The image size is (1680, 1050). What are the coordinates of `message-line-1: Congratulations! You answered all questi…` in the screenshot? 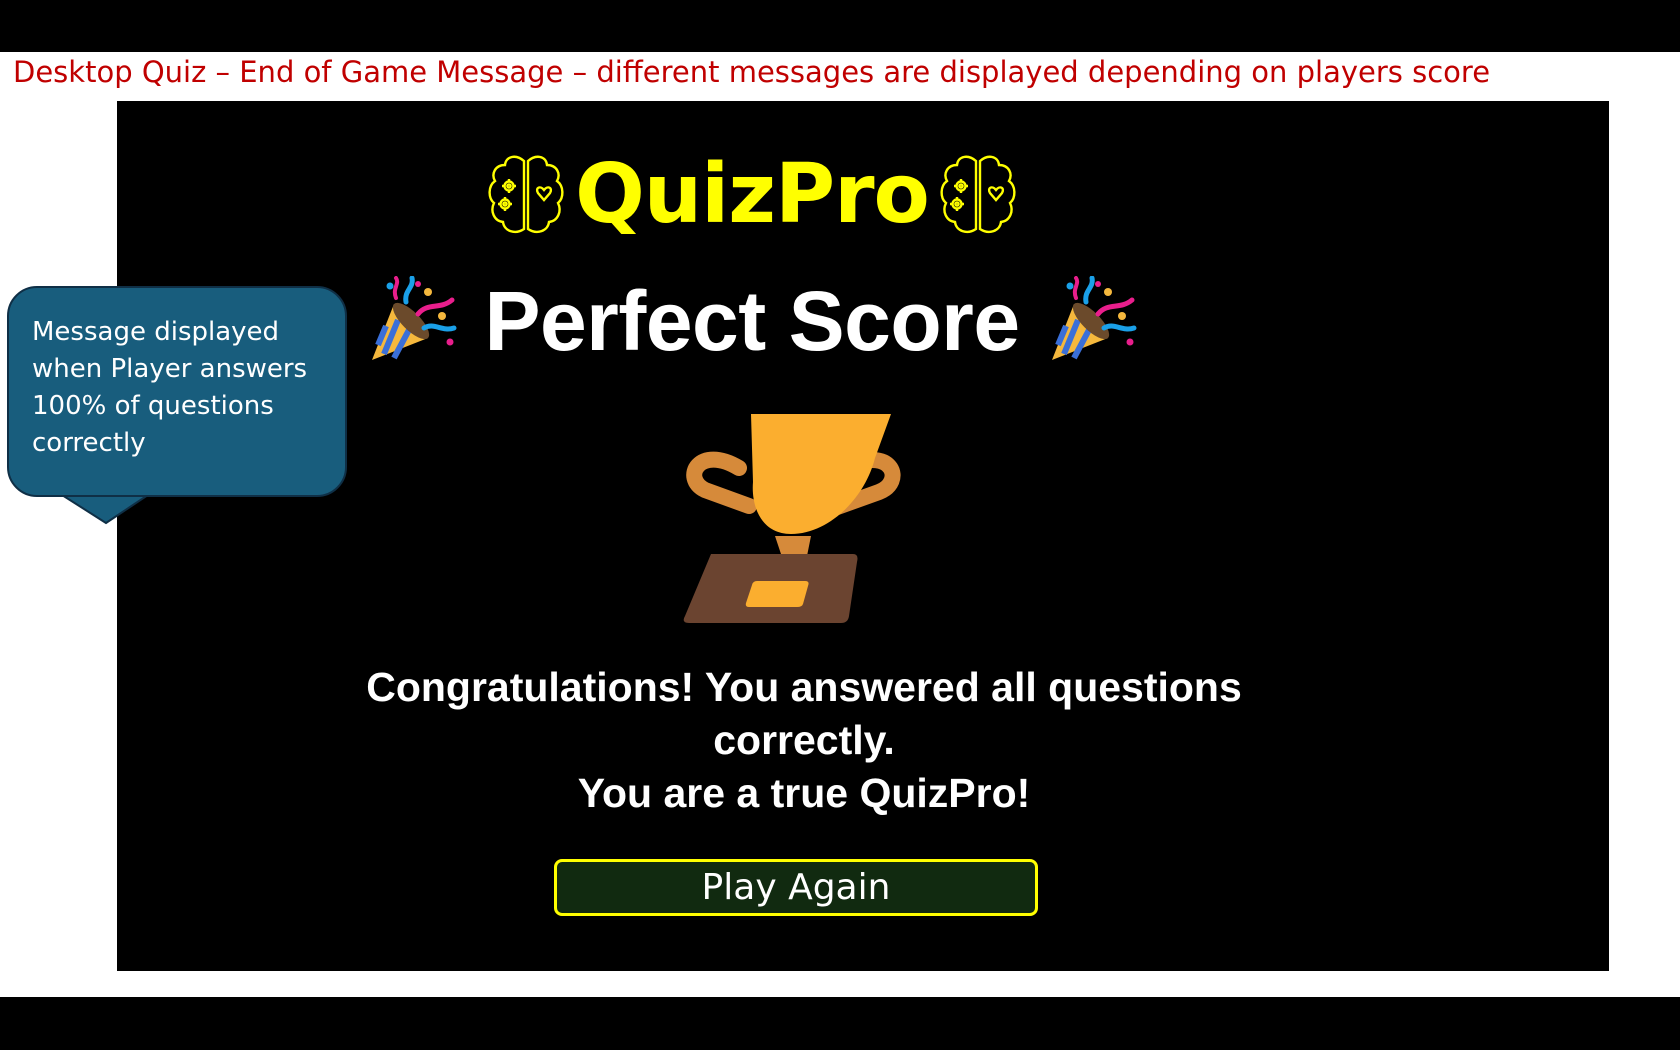 It's located at (804, 713).